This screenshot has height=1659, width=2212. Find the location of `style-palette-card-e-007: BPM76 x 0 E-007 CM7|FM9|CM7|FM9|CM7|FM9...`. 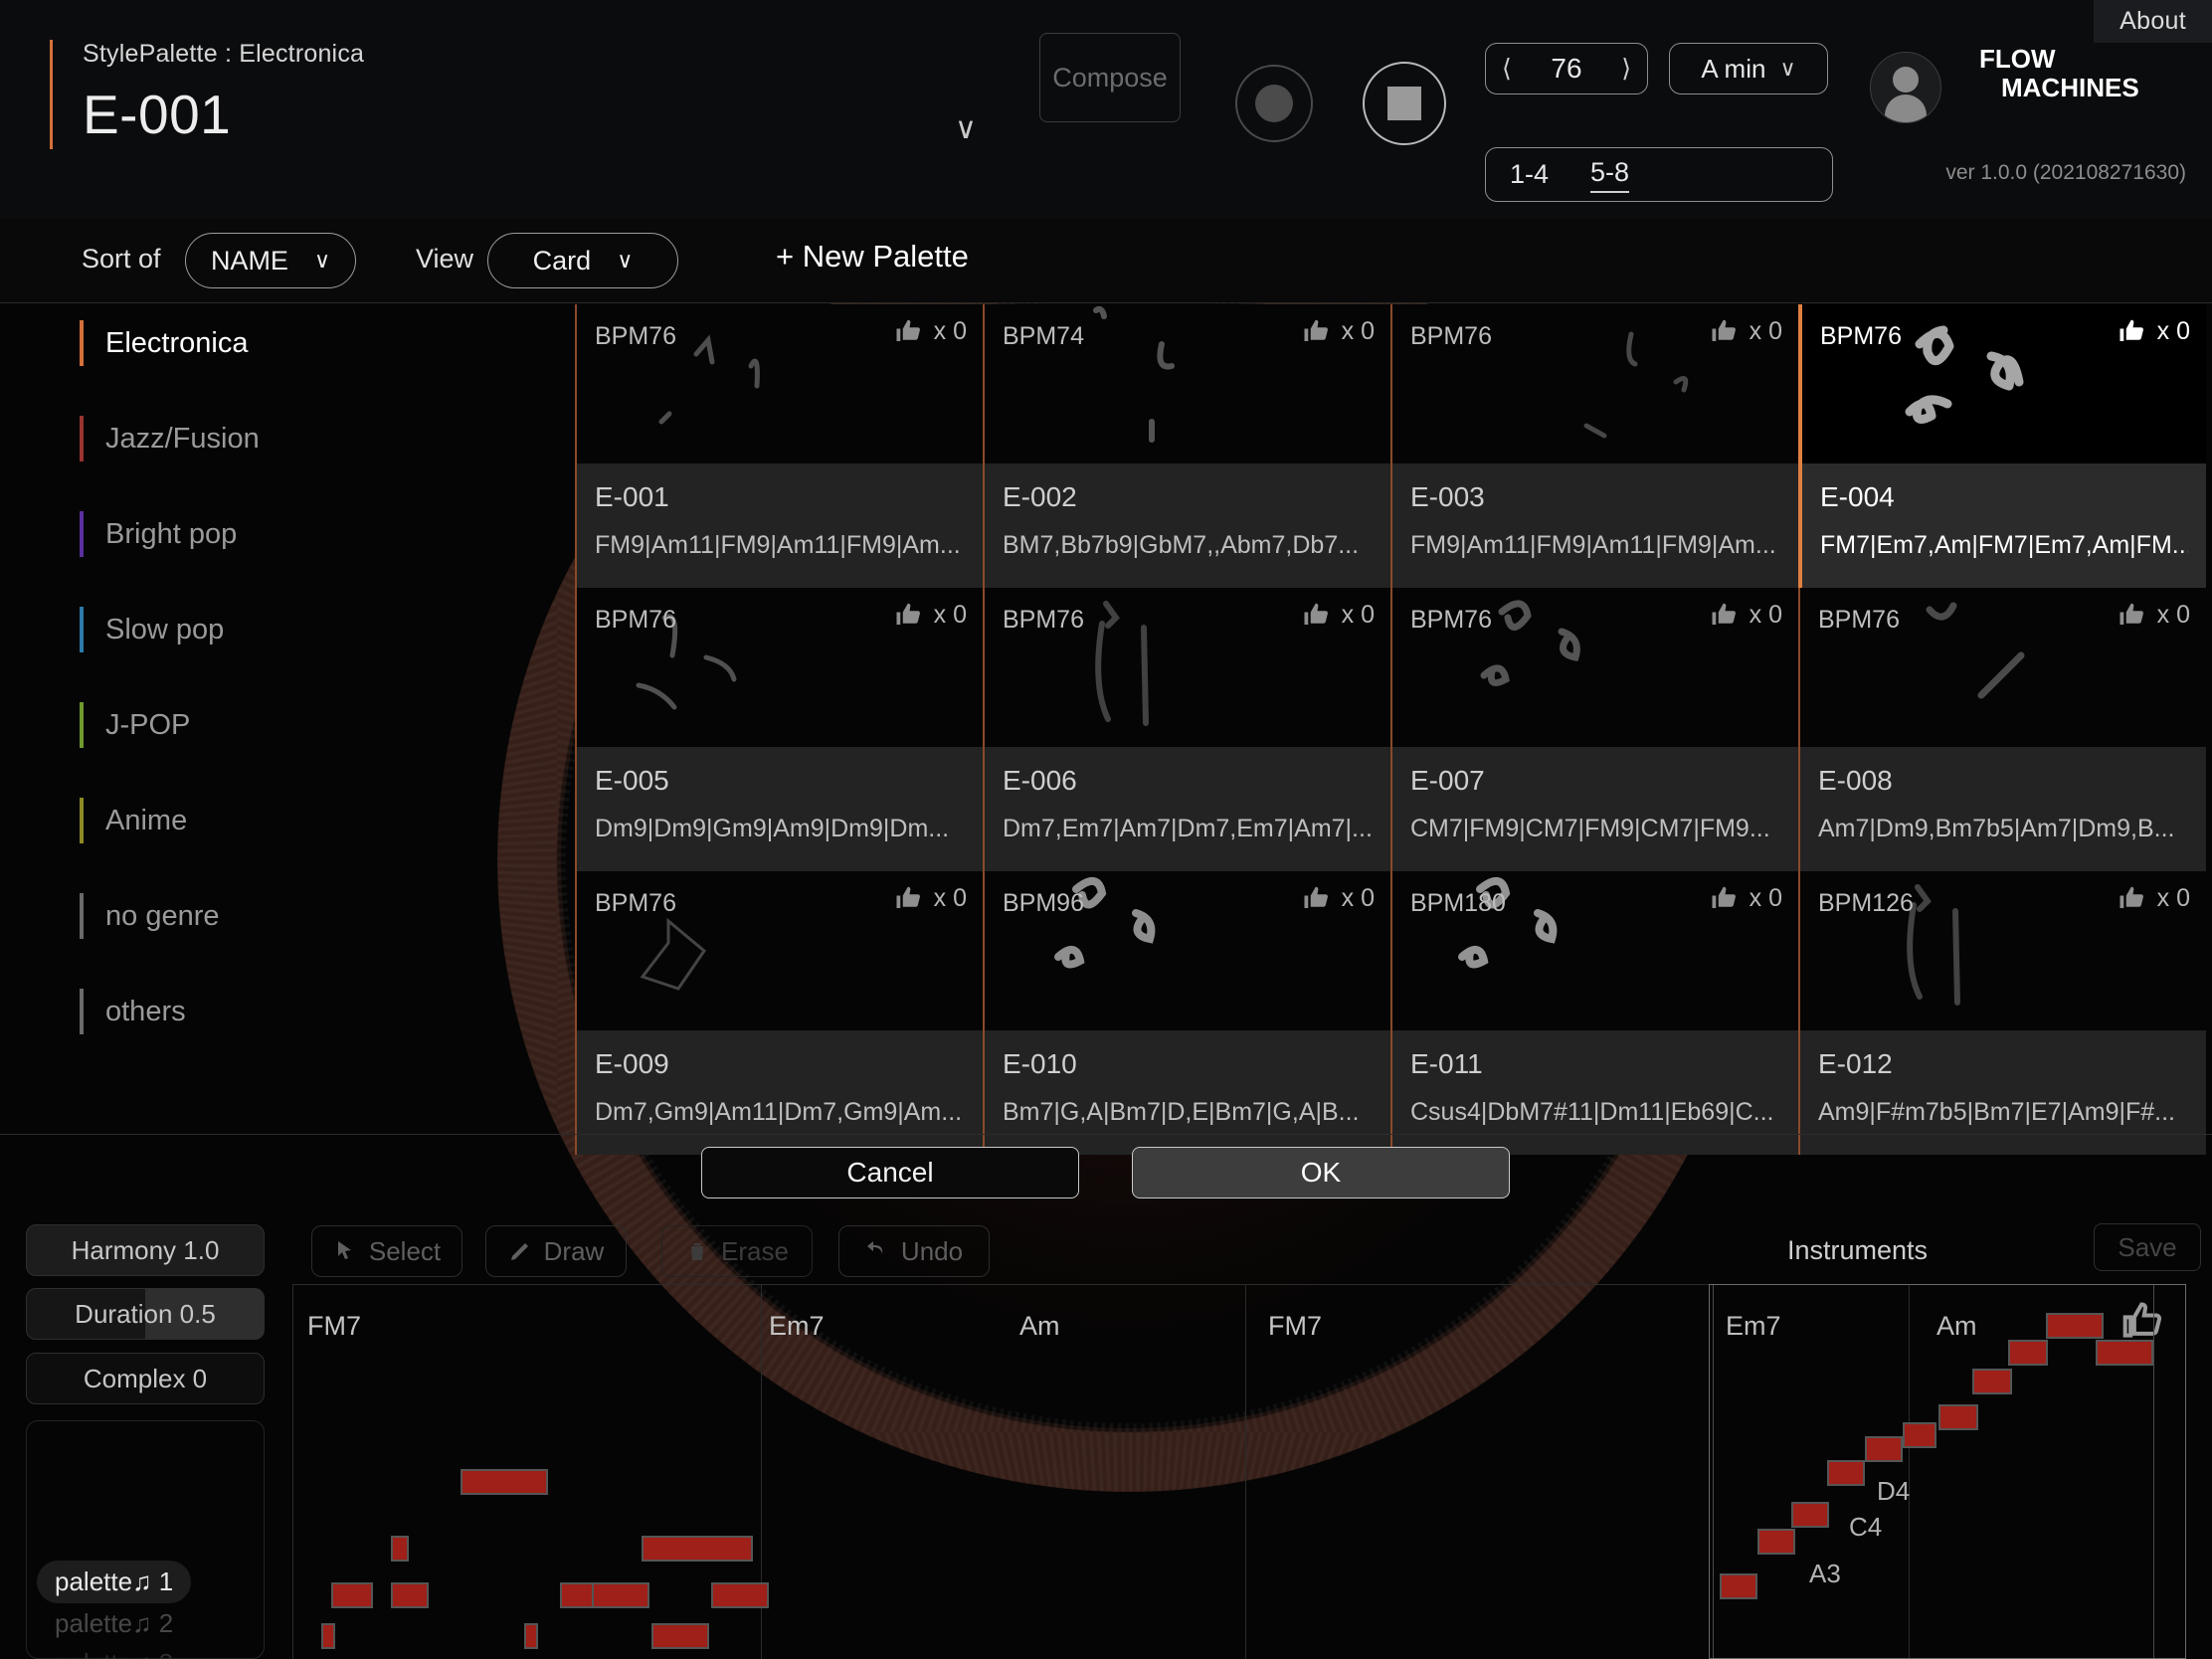

style-palette-card-e-007: BPM76 x 0 E-007 CM7|FM9|CM7|FM9|CM7|FM9... is located at coordinates (1594, 729).